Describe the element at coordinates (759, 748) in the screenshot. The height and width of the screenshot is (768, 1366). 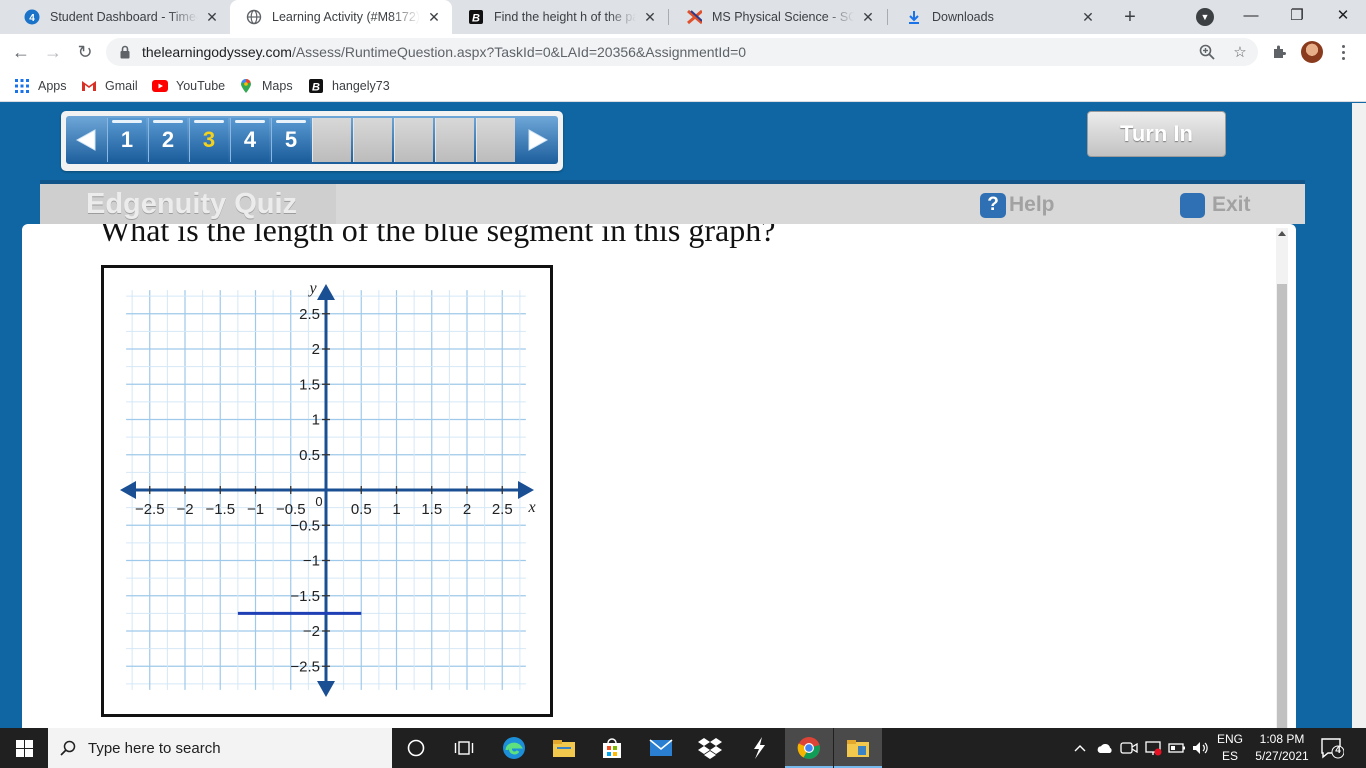
I see `winamp-icon` at that location.